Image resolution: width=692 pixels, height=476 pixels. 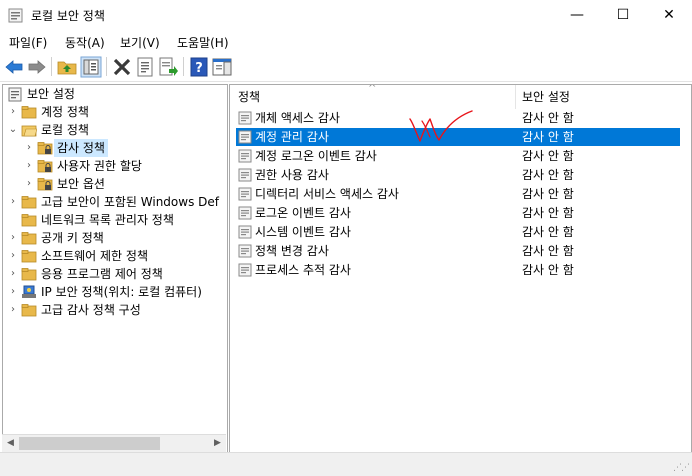 What do you see at coordinates (68, 16) in the screenshot?
I see `window-title: 로컬 보안 정책` at bounding box center [68, 16].